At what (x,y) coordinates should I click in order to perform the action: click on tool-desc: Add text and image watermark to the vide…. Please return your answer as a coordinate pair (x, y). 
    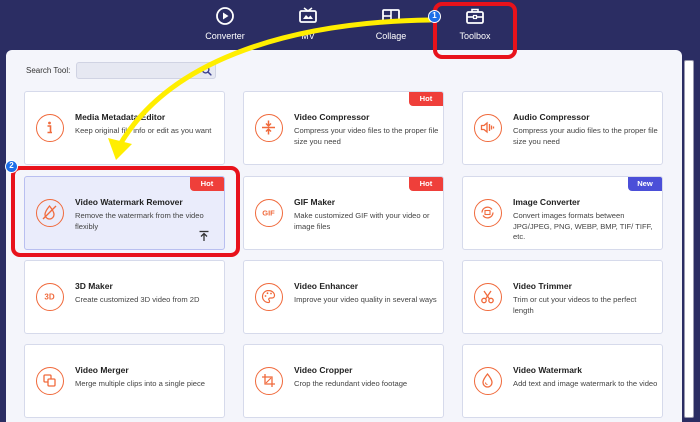
    Looking at the image, I should click on (585, 383).